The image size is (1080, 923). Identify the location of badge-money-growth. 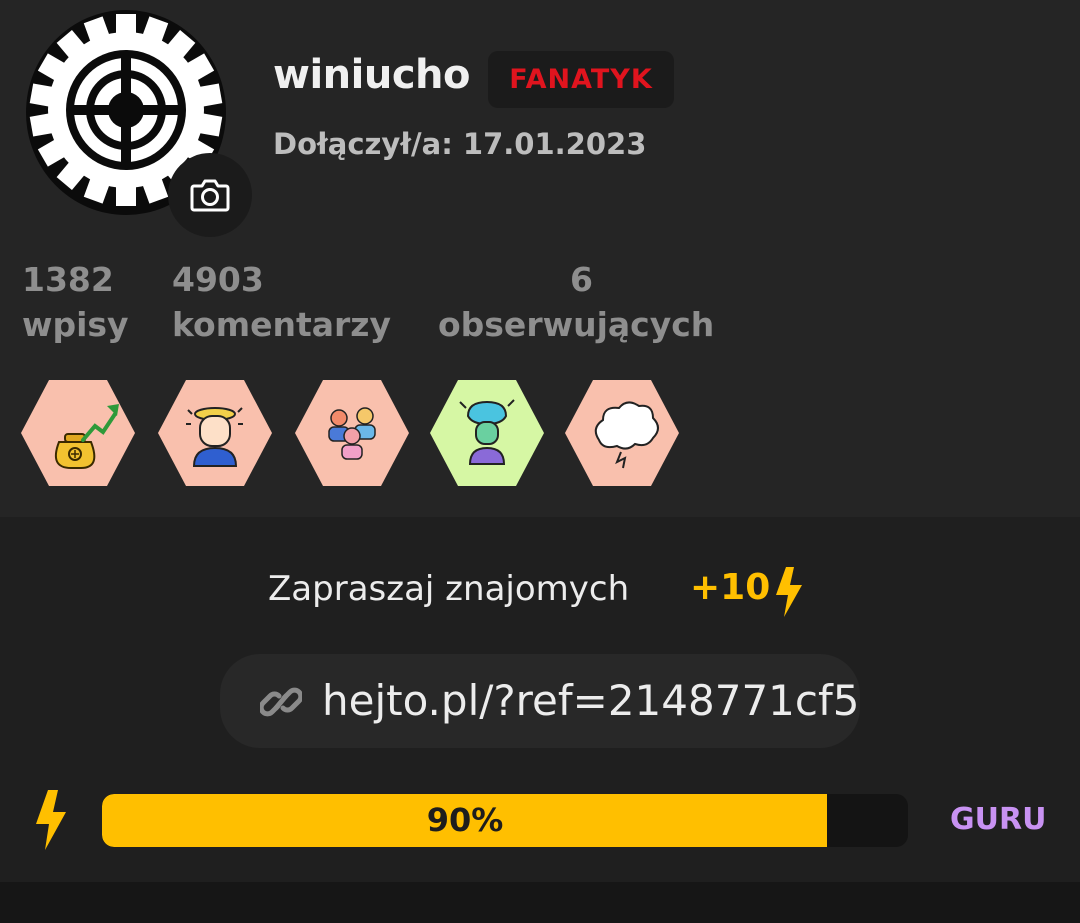
(78, 433).